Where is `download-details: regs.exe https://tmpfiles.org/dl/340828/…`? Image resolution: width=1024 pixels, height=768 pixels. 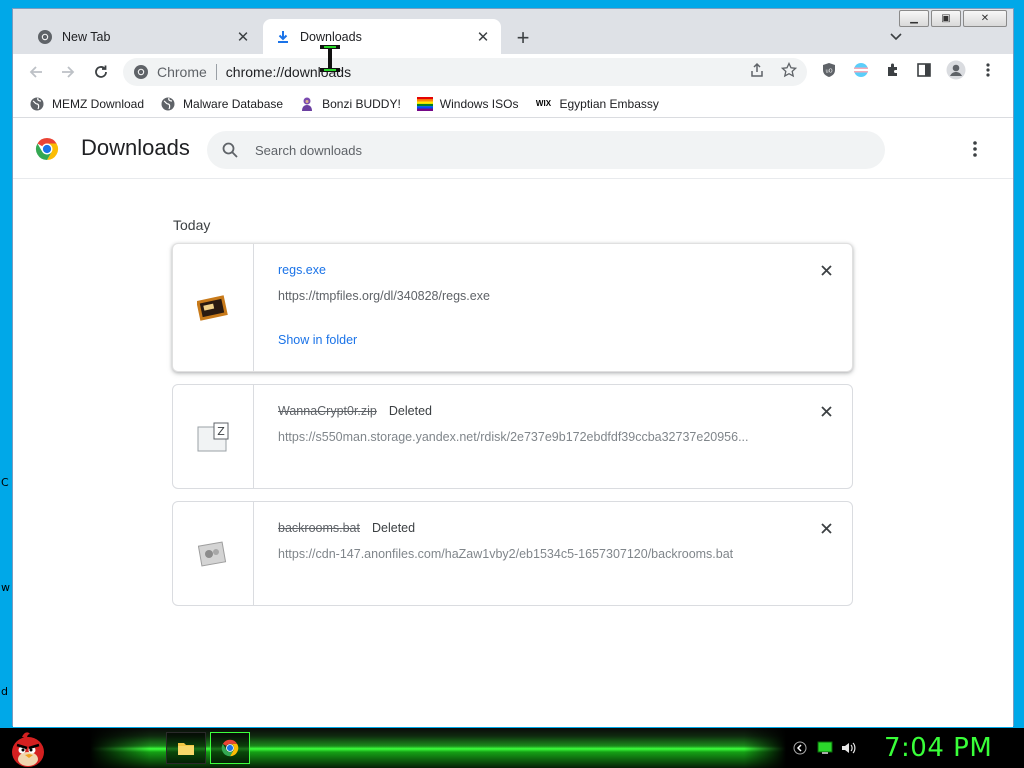 download-details: regs.exe https://tmpfiles.org/dl/340828/… is located at coordinates (535, 305).